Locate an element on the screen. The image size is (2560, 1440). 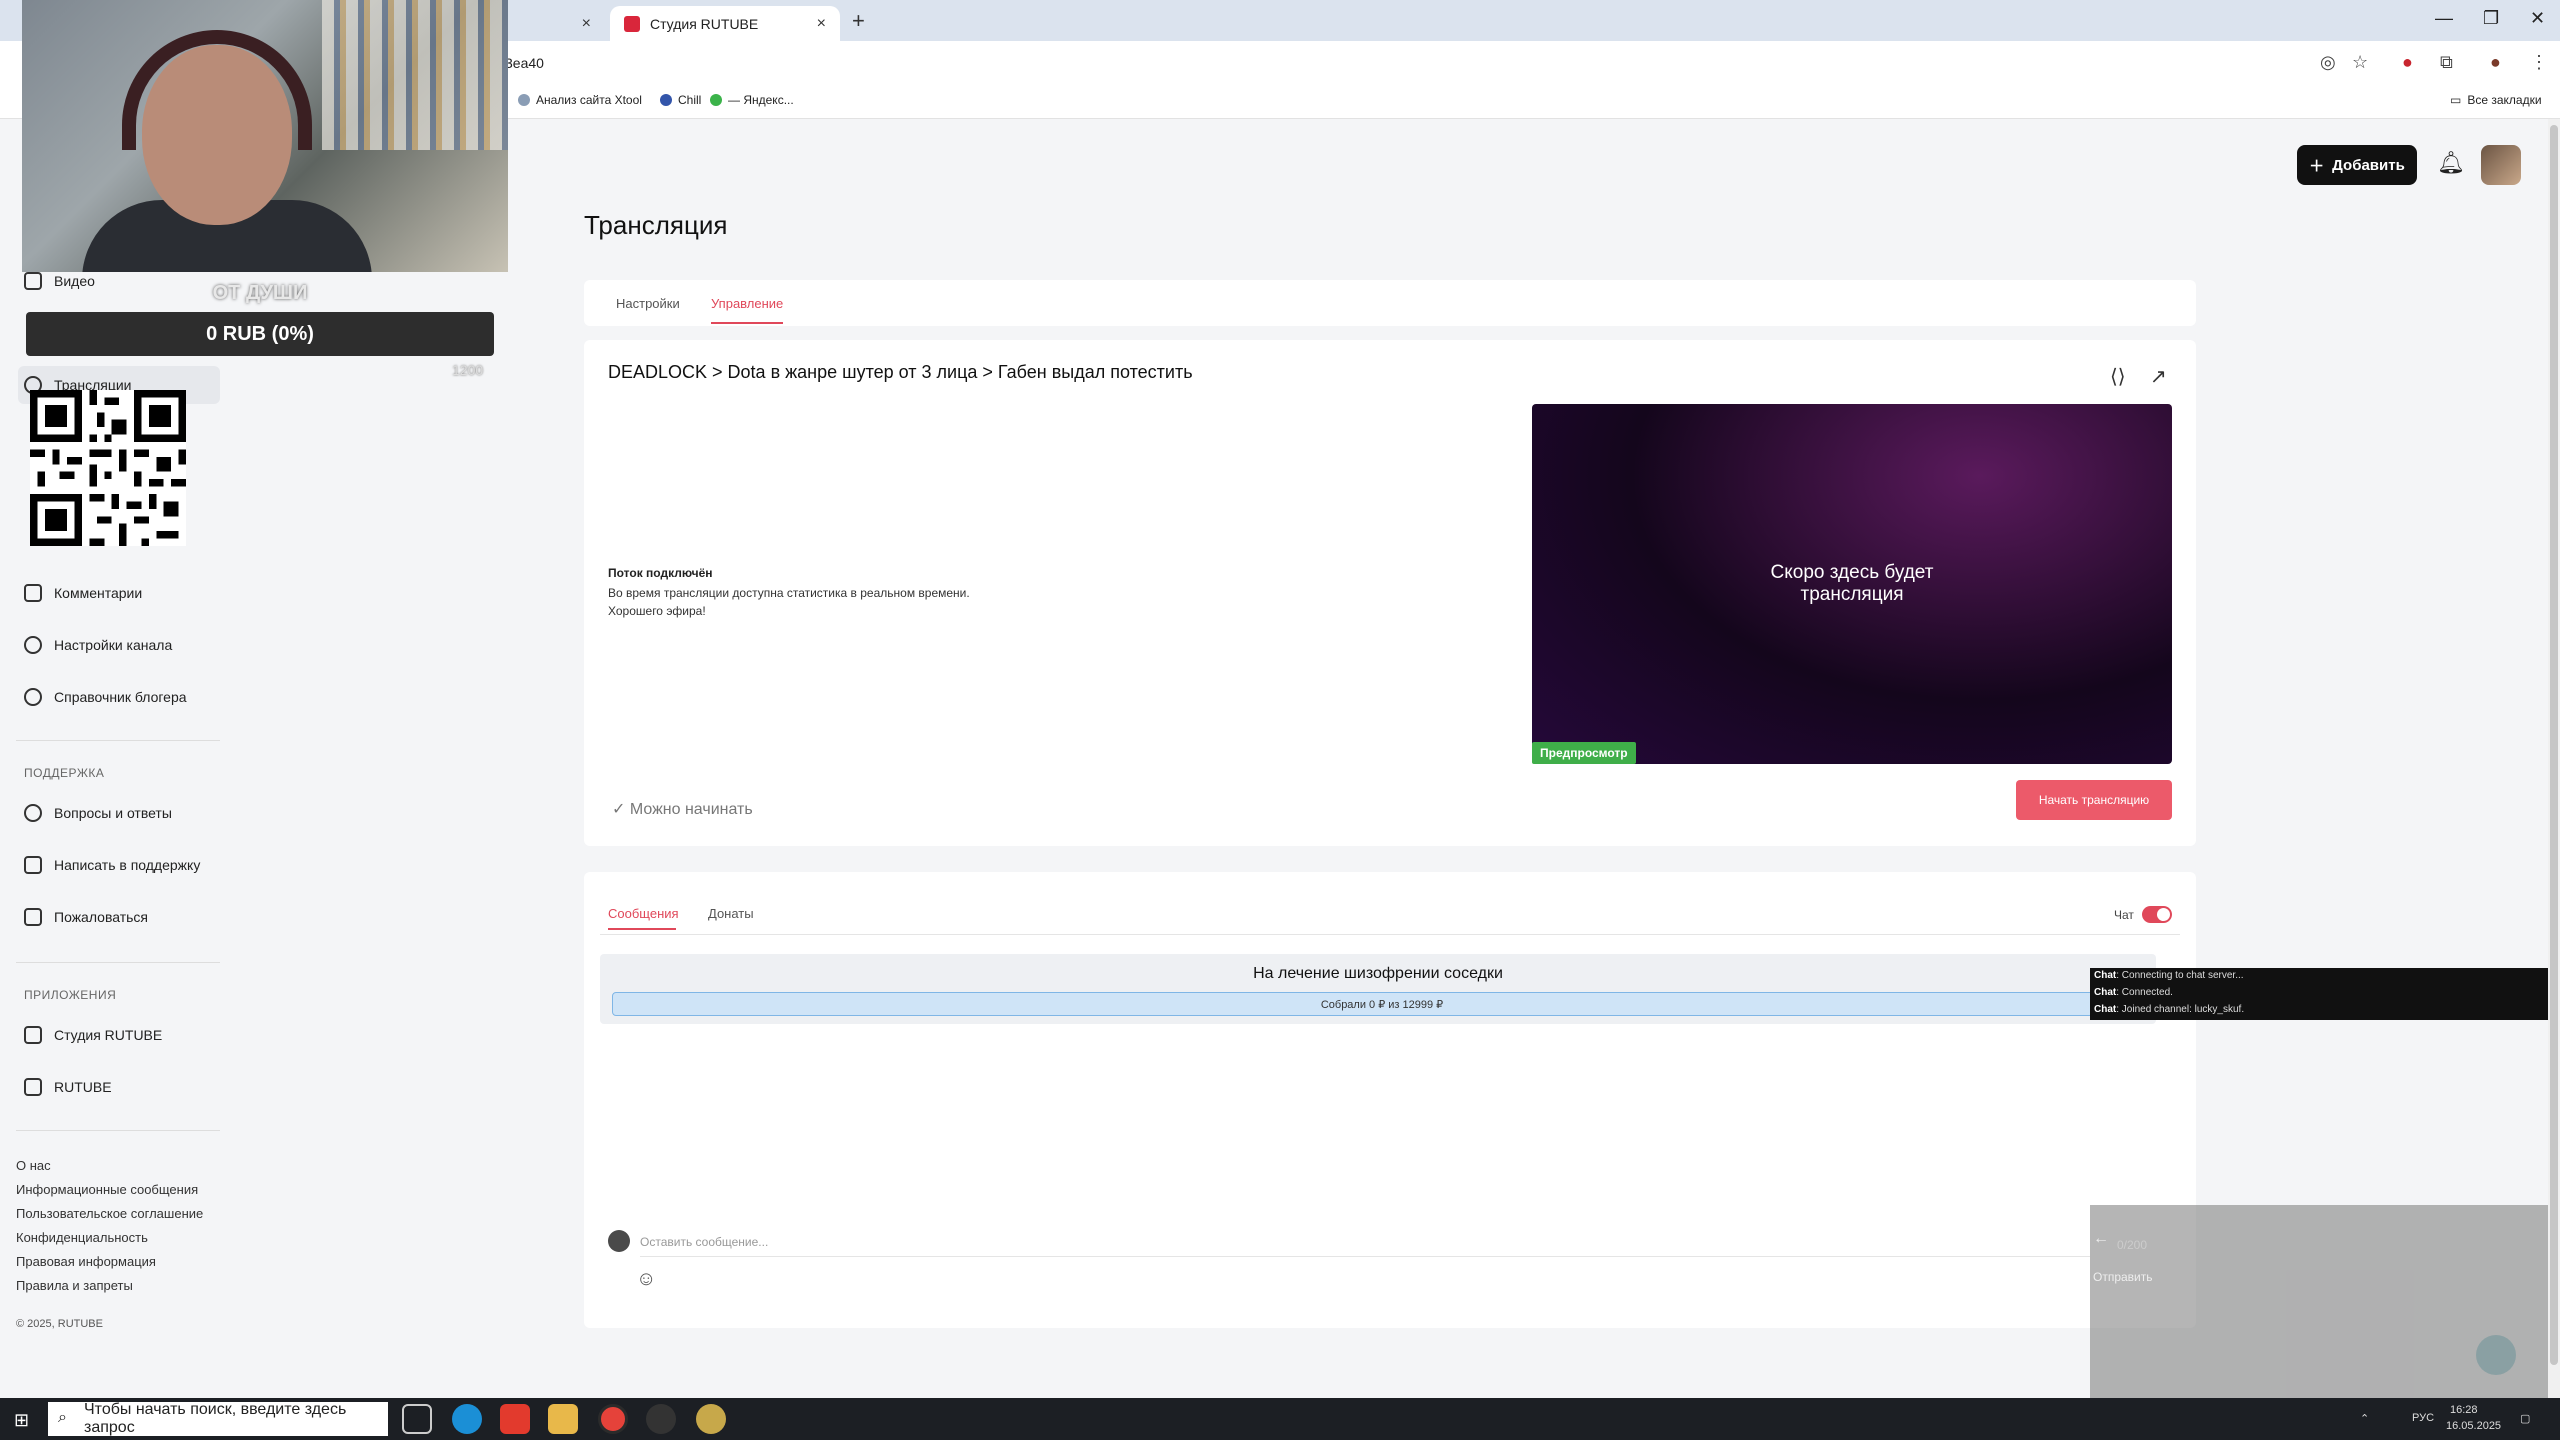
scrollbar-thumb is located at coordinates (2554, 745).